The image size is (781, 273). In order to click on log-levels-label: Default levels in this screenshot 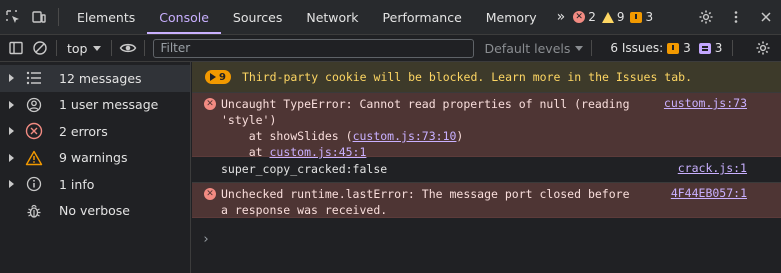, I will do `click(527, 48)`.